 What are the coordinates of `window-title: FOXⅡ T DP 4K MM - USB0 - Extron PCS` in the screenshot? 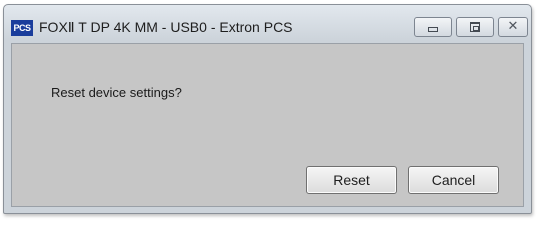 It's located at (166, 27).